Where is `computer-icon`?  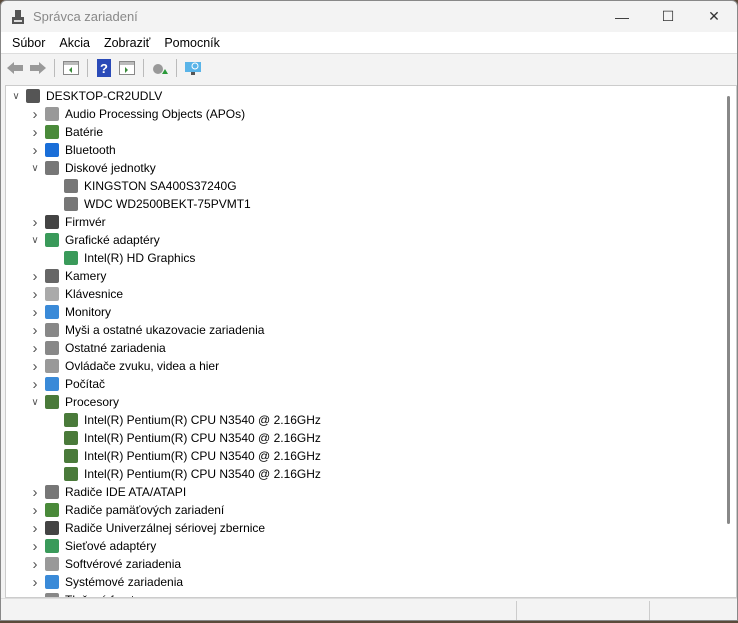
computer-icon is located at coordinates (33, 96).